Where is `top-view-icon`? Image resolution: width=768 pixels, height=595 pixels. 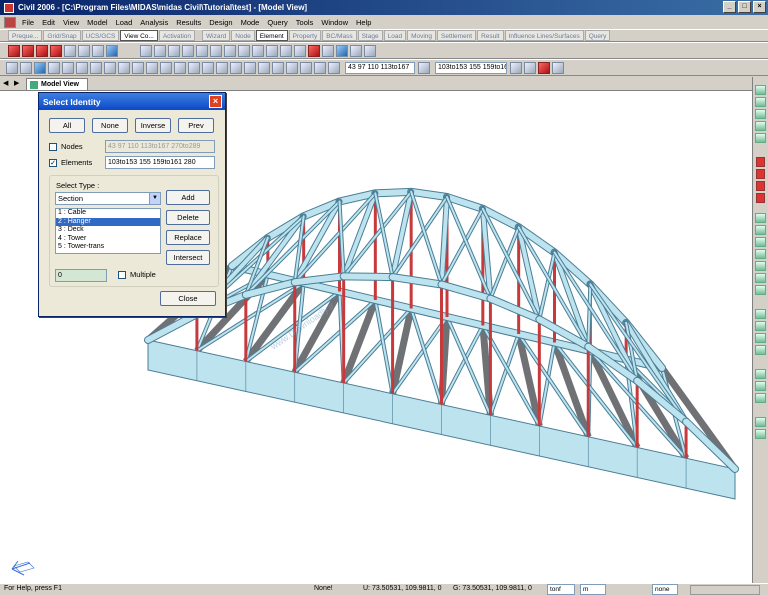 top-view-icon is located at coordinates (166, 67).